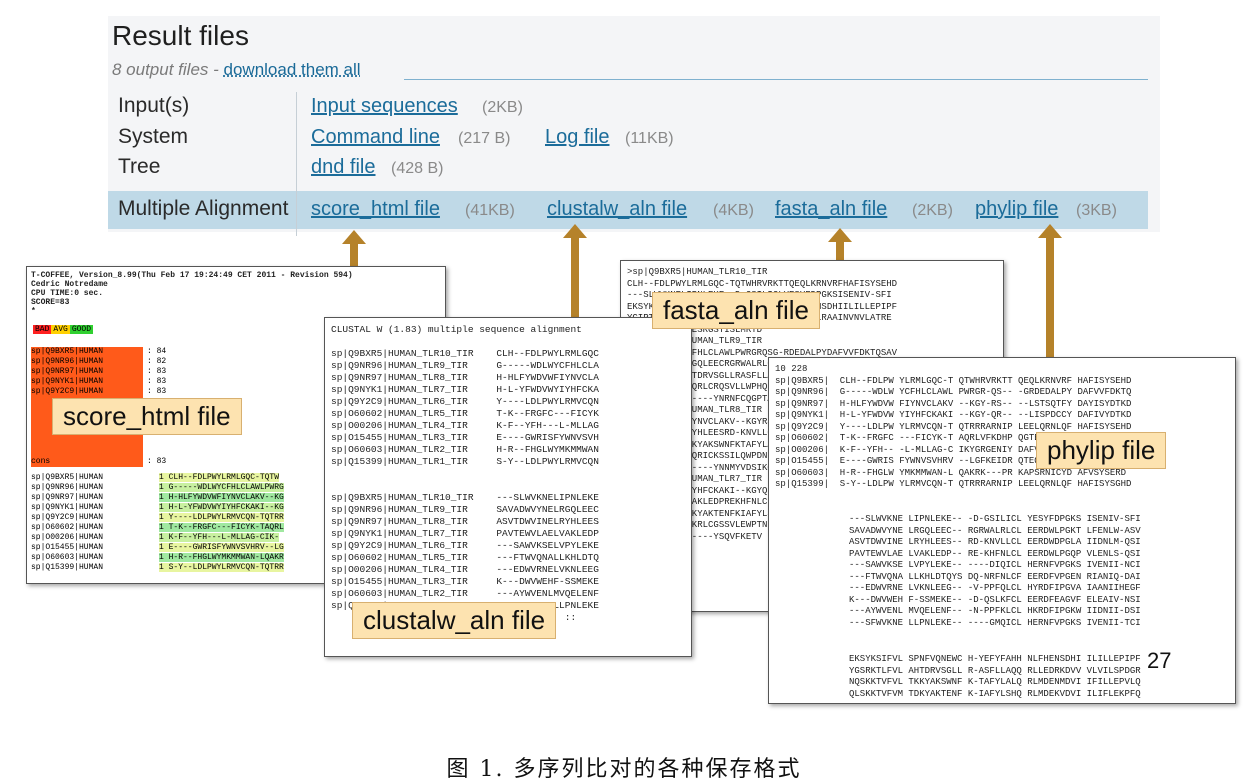  I want to click on command-line-link: Command line, so click(375, 137).